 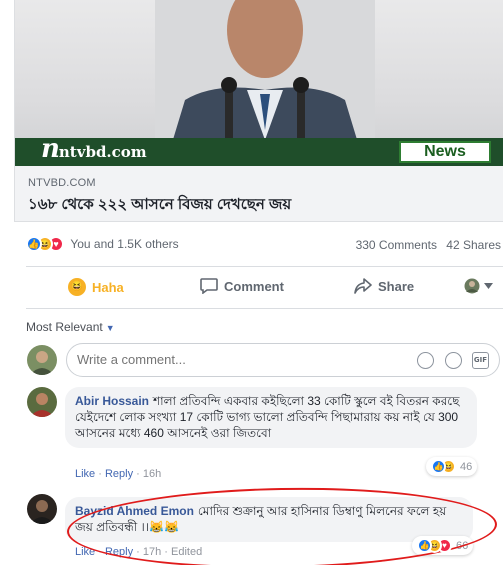 What do you see at coordinates (124, 244) in the screenshot?
I see `reaction-others-link: You and 1.5K others` at bounding box center [124, 244].